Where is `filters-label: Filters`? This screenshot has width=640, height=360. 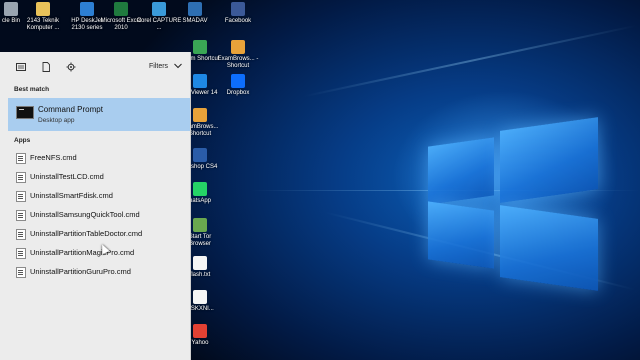 filters-label: Filters is located at coordinates (158, 66).